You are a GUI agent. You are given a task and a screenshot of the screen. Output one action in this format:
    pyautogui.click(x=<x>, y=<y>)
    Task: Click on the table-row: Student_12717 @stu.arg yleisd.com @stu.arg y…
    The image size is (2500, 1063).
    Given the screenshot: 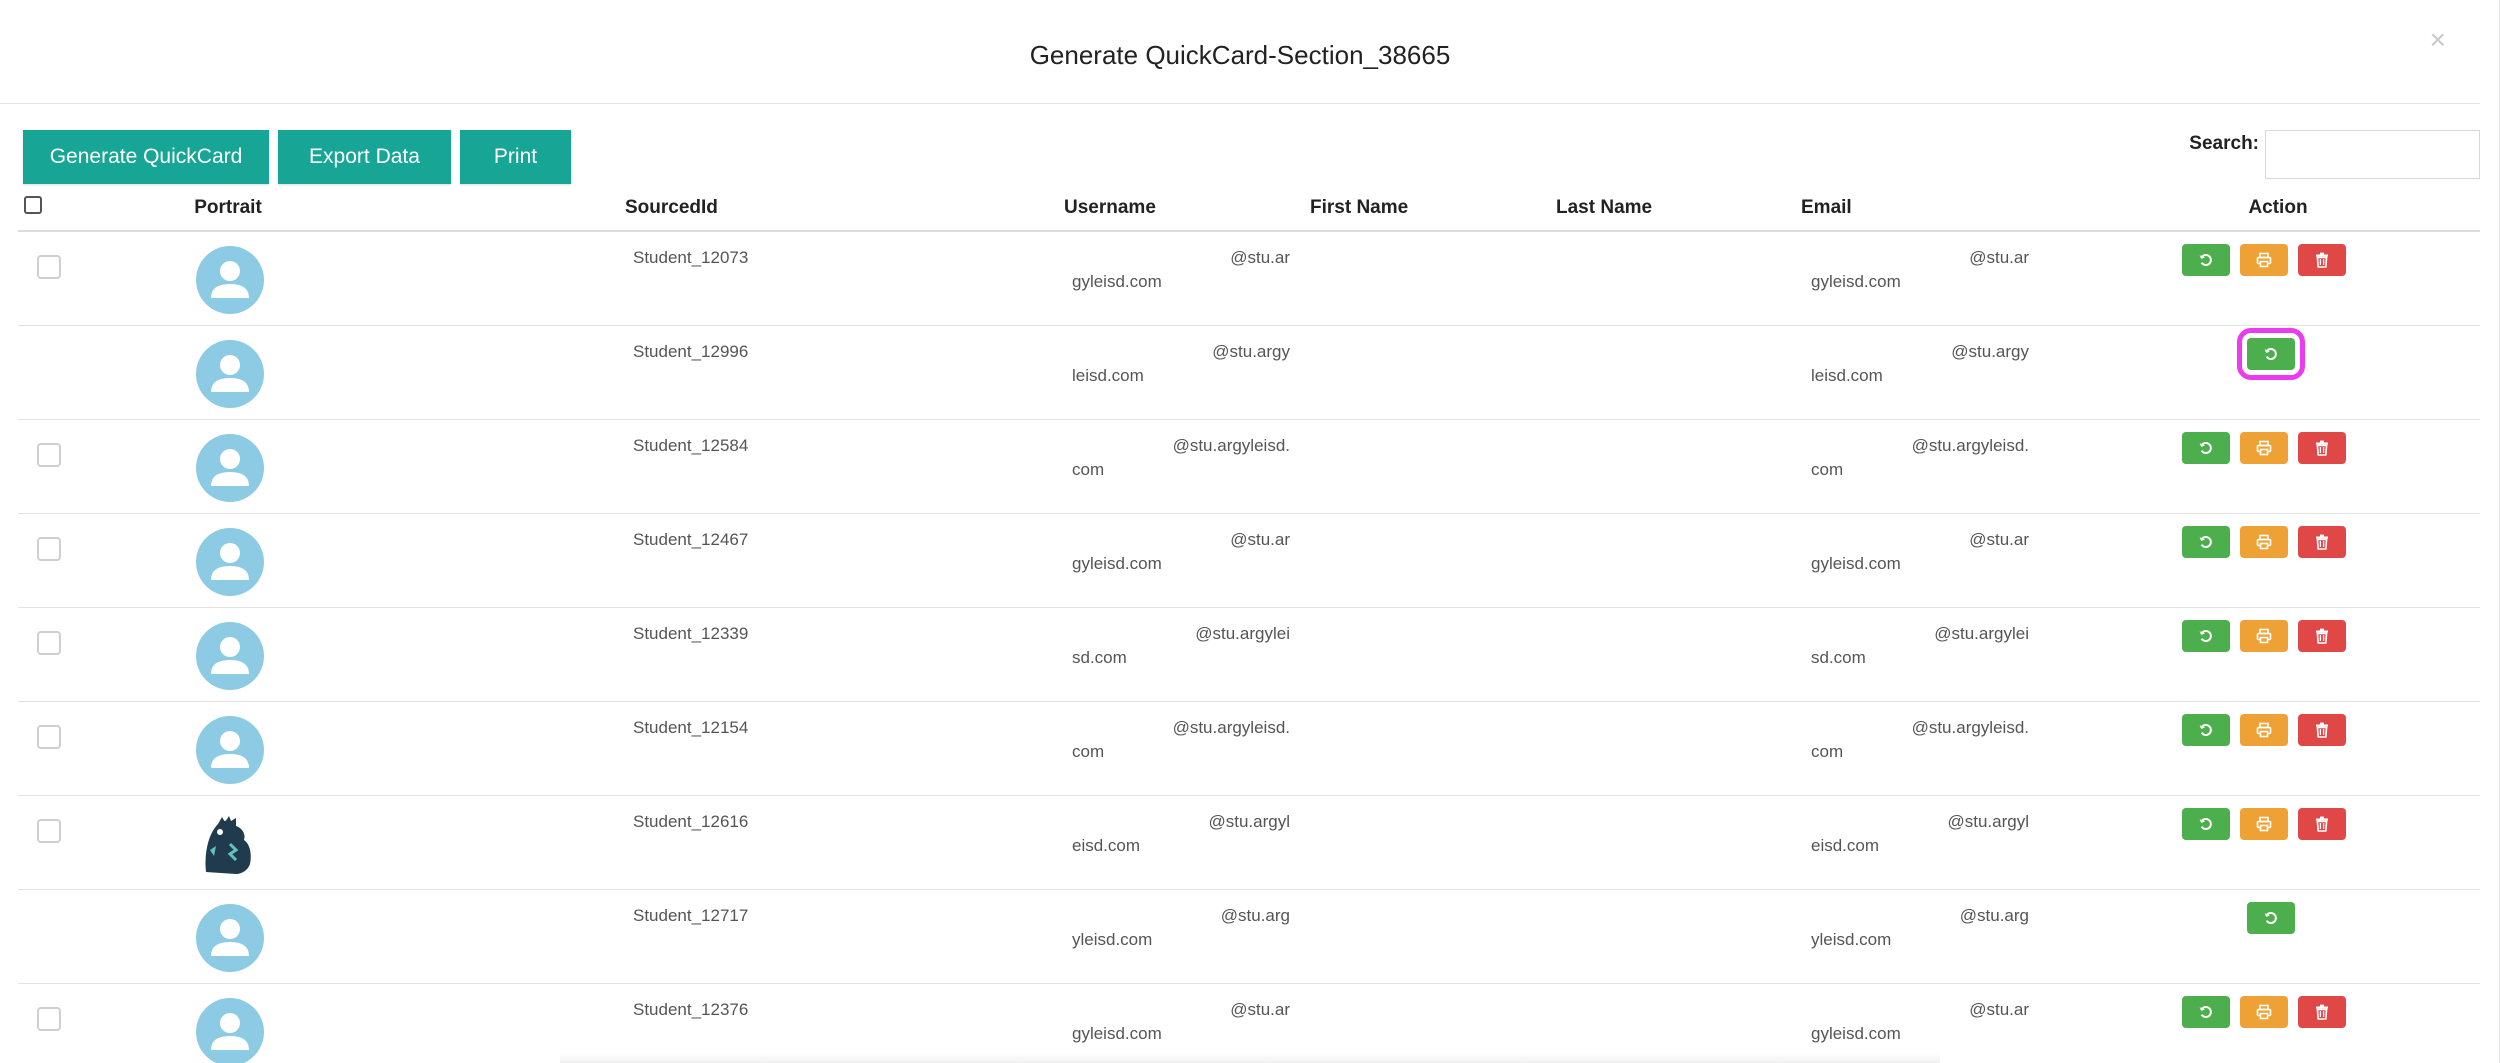 What is the action you would take?
    pyautogui.click(x=1249, y=937)
    